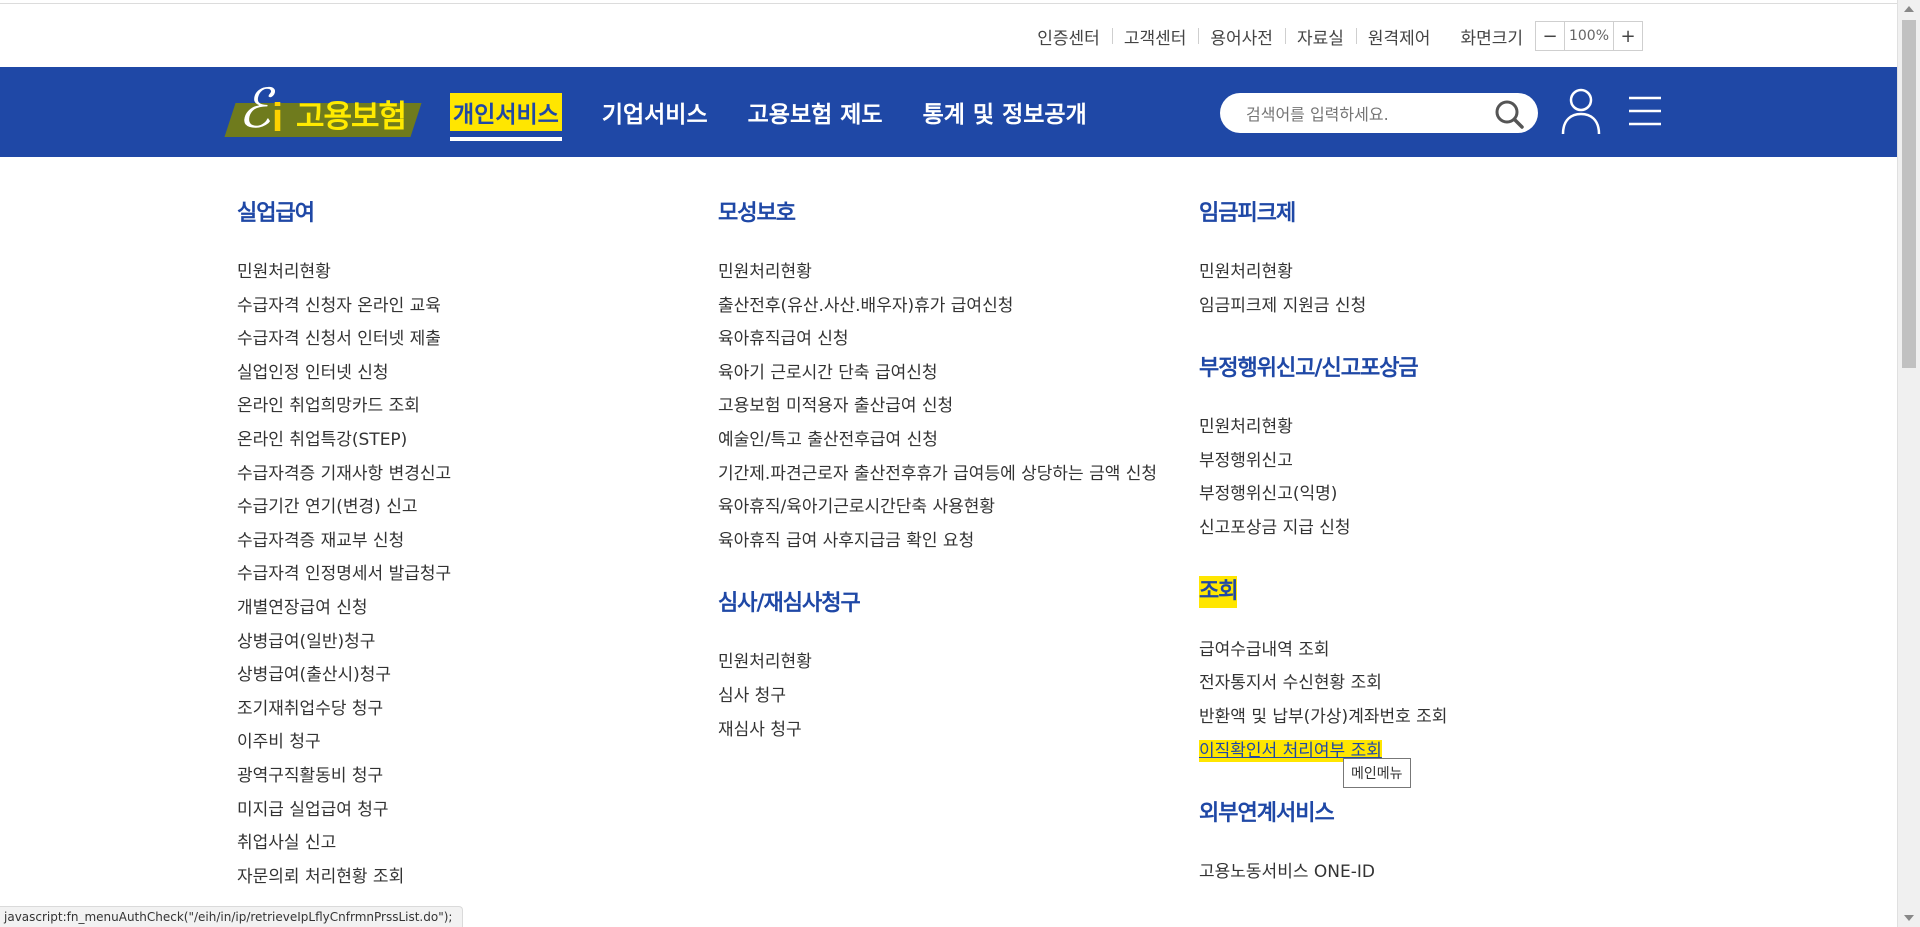 The image size is (1920, 927). I want to click on logo-text: 고용보험, so click(351, 116).